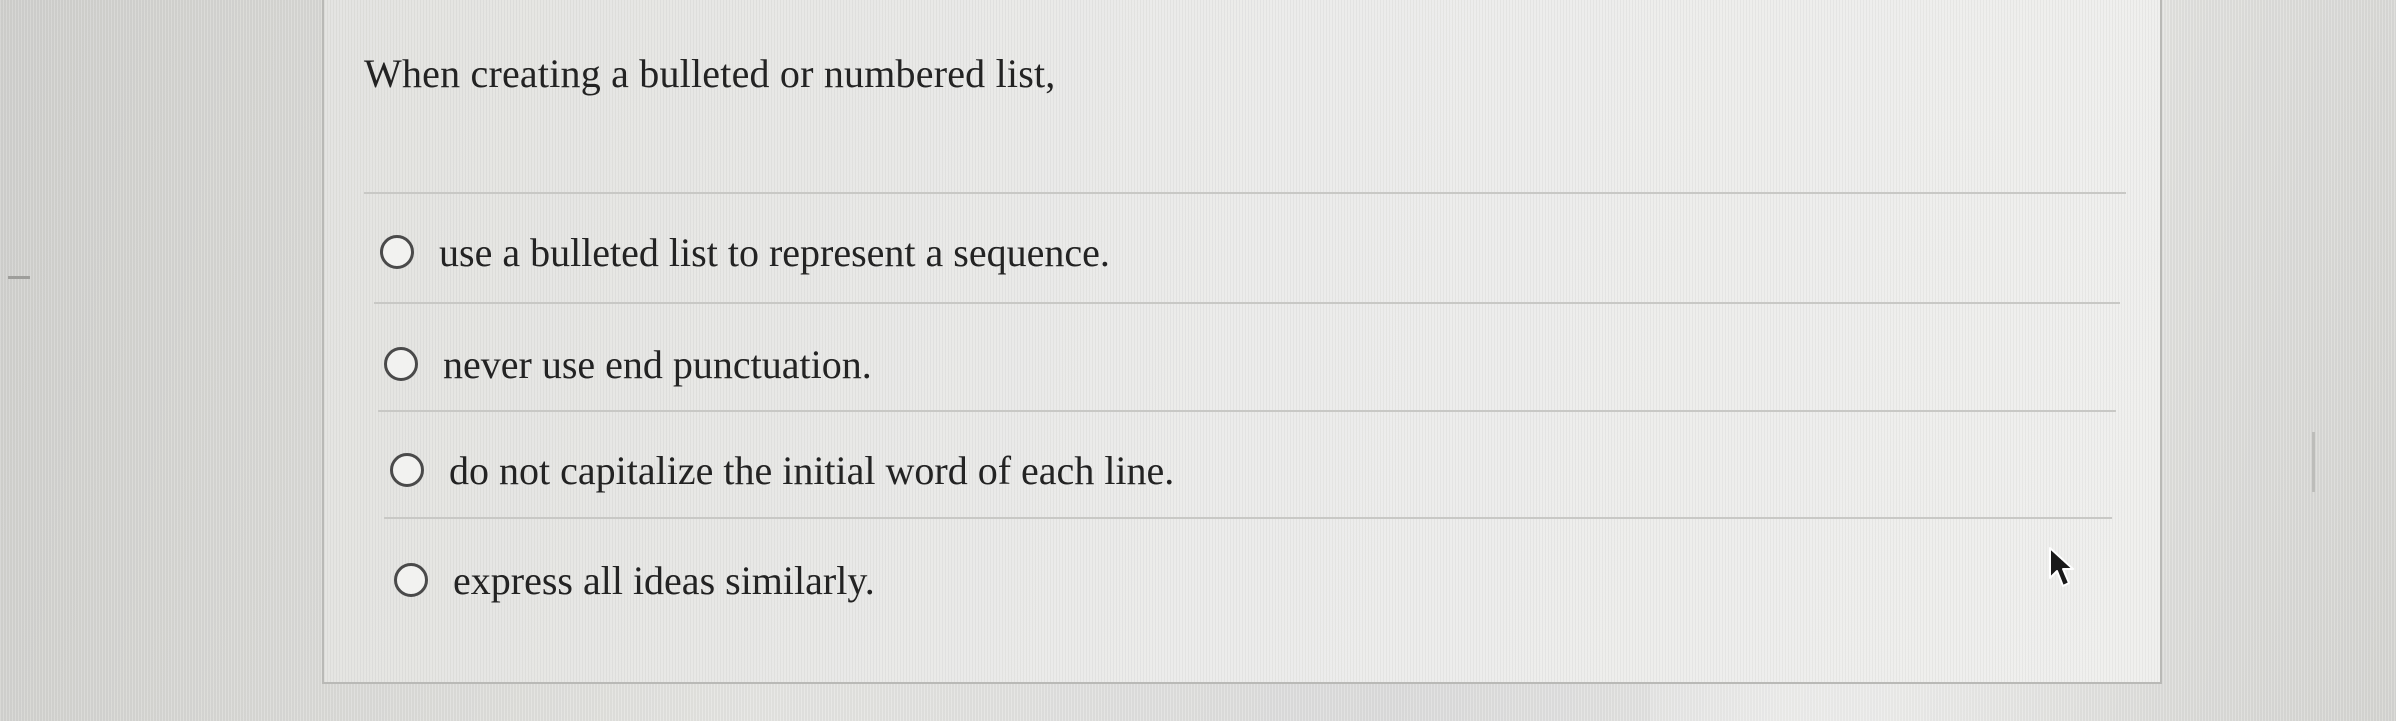 The width and height of the screenshot is (2396, 721). Describe the element at coordinates (1245, 193) in the screenshot. I see `prompt-divider` at that location.